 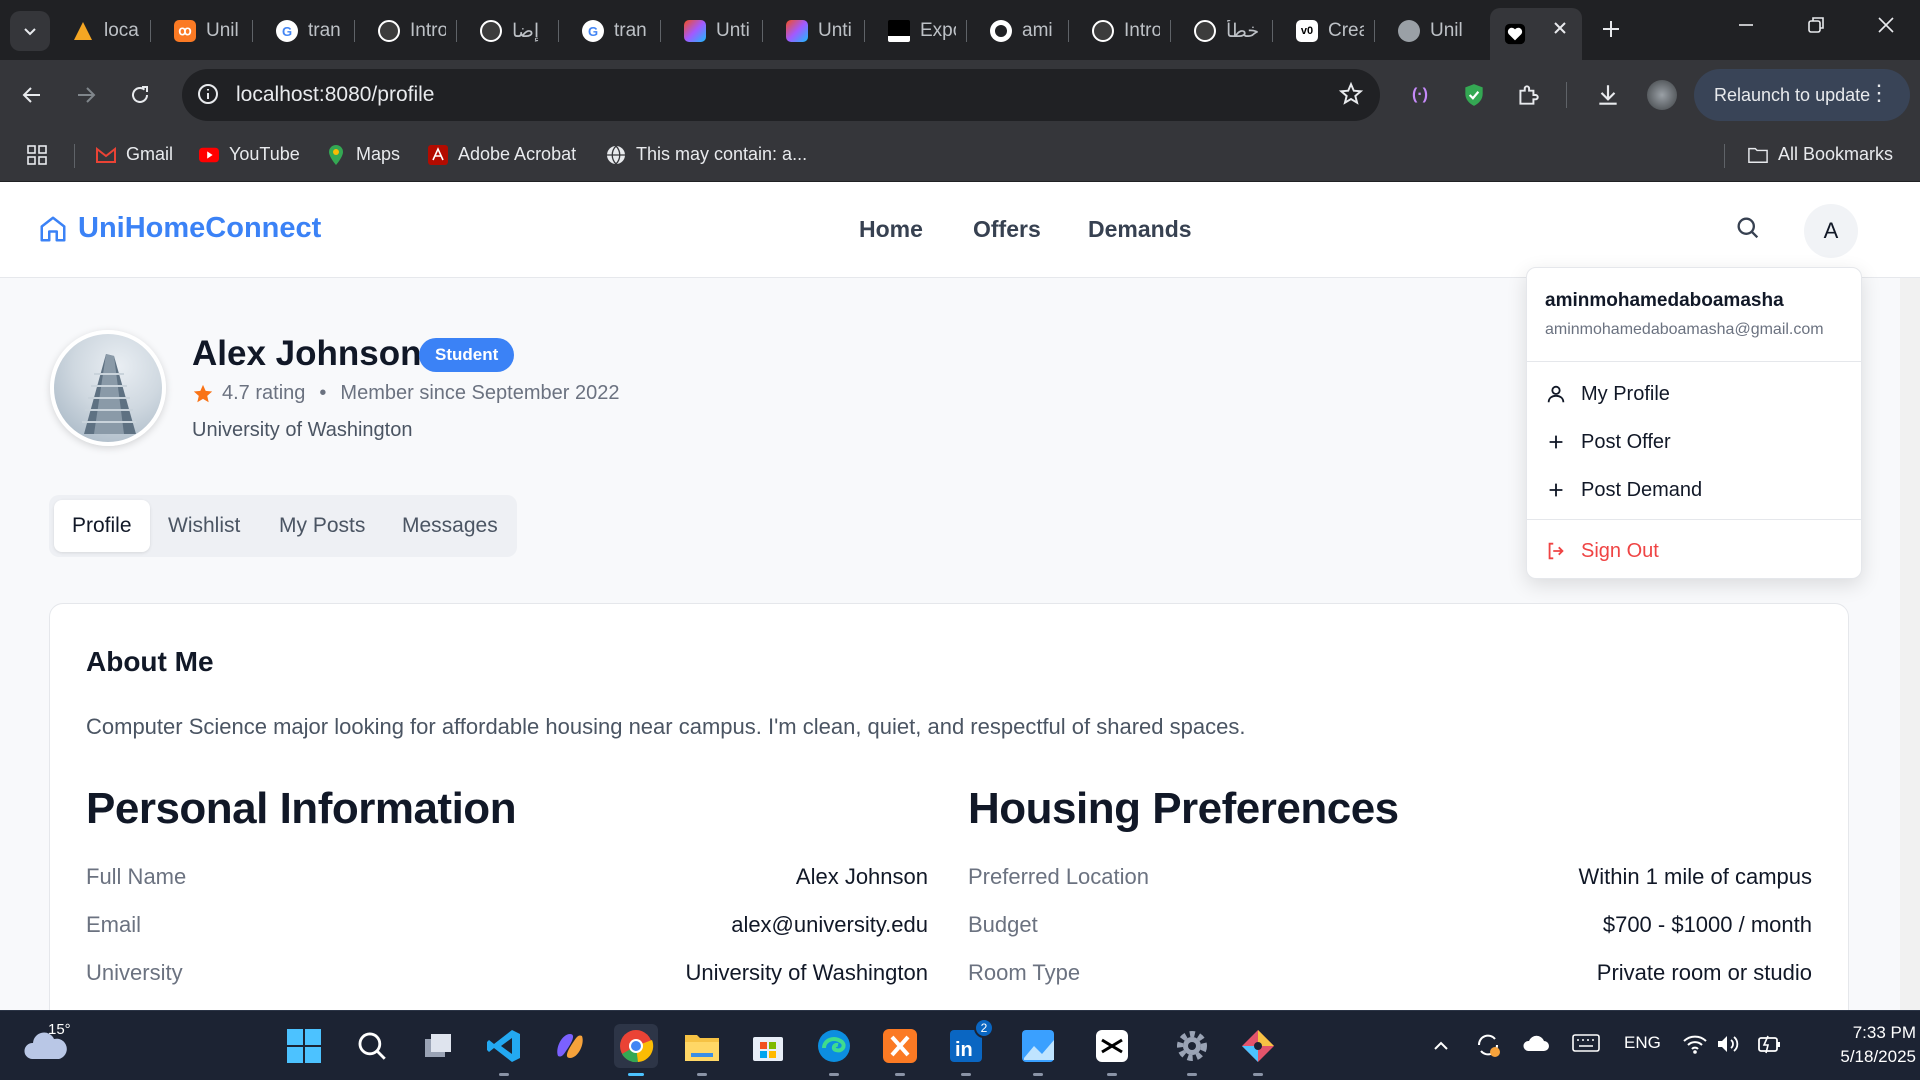 What do you see at coordinates (335, 95) in the screenshot?
I see `url-text: localhost:8080/profile` at bounding box center [335, 95].